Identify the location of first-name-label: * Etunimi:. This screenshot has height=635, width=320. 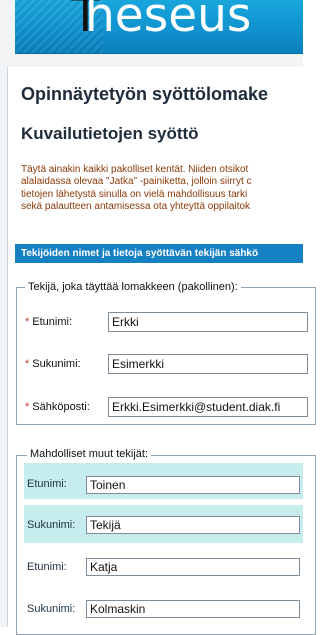
(49, 322).